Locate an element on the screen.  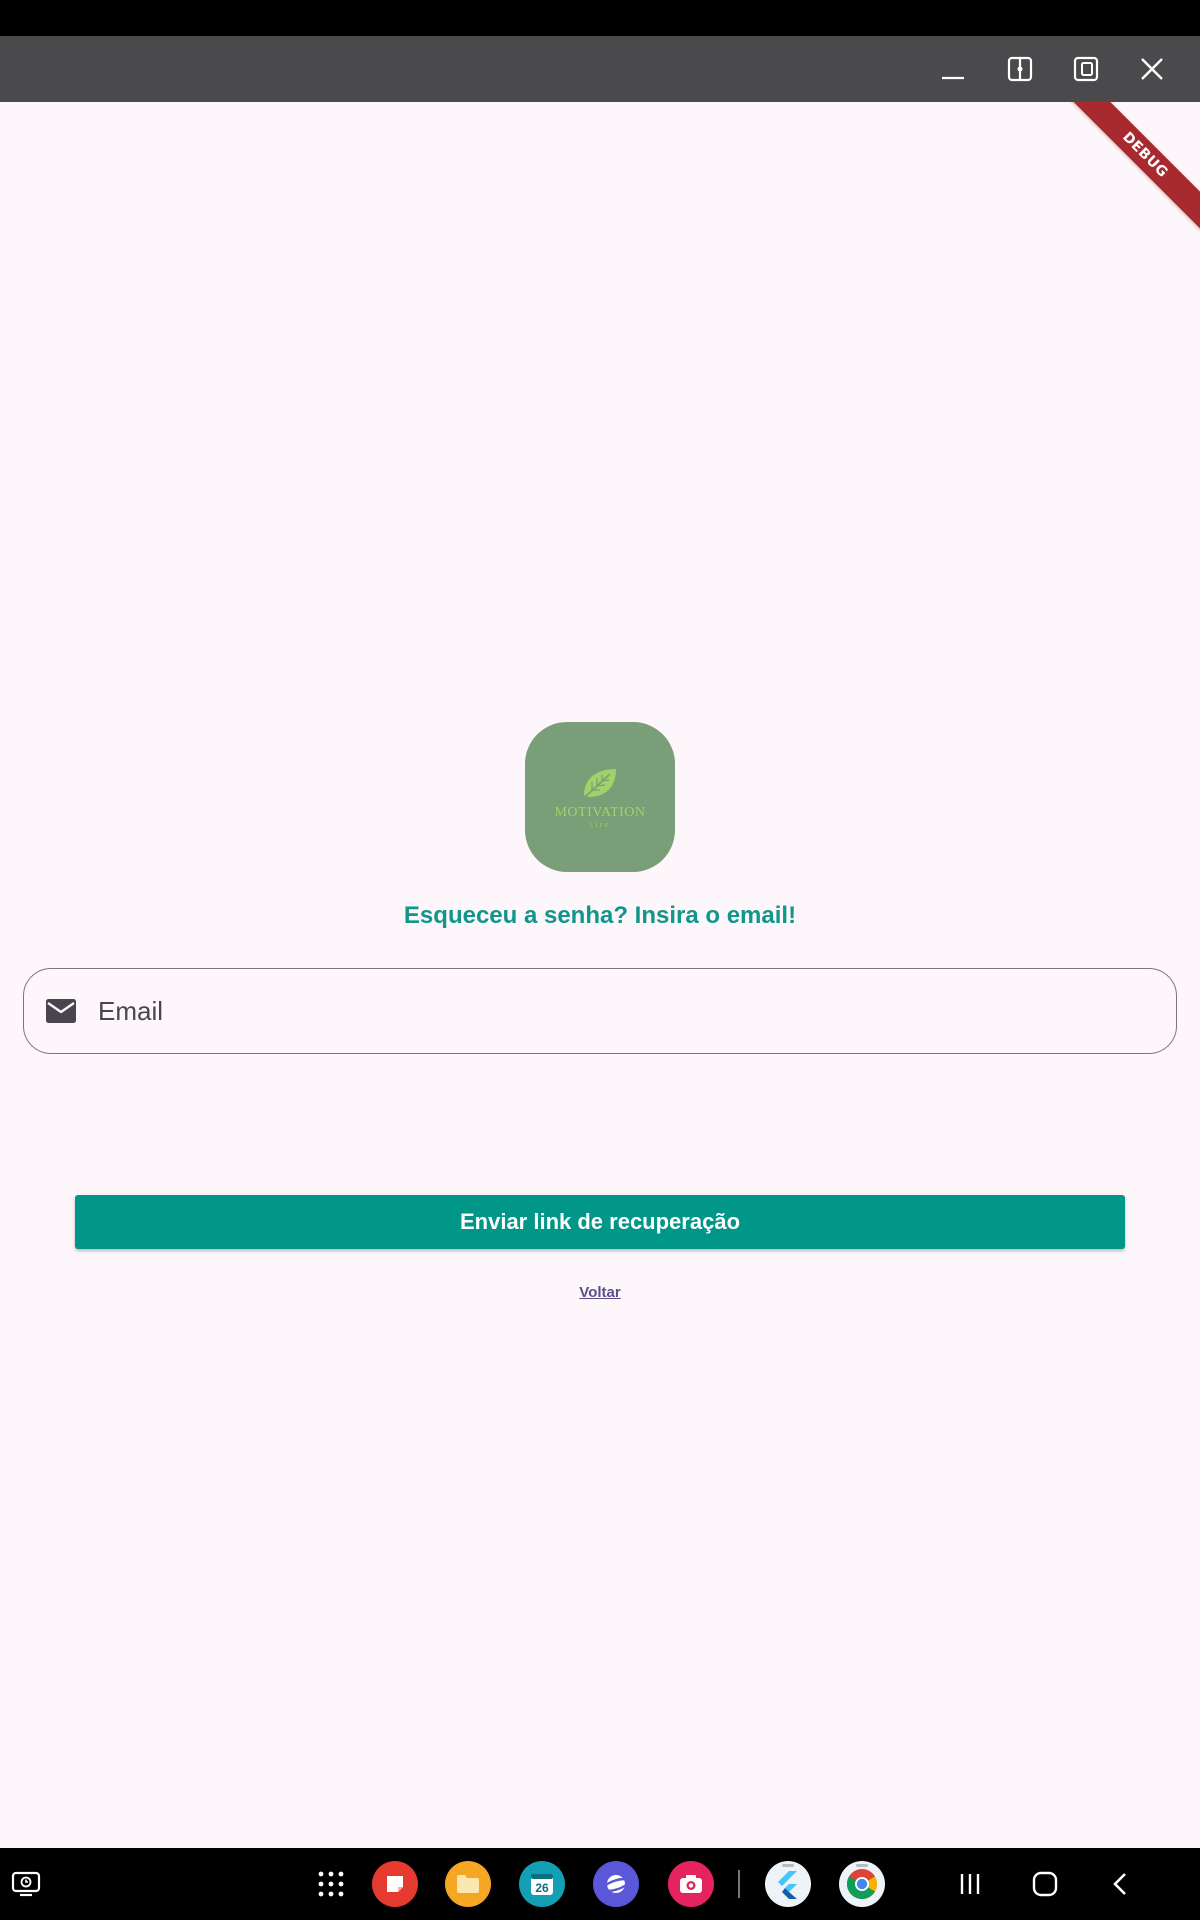
popup-view-icon is located at coordinates (1086, 69).